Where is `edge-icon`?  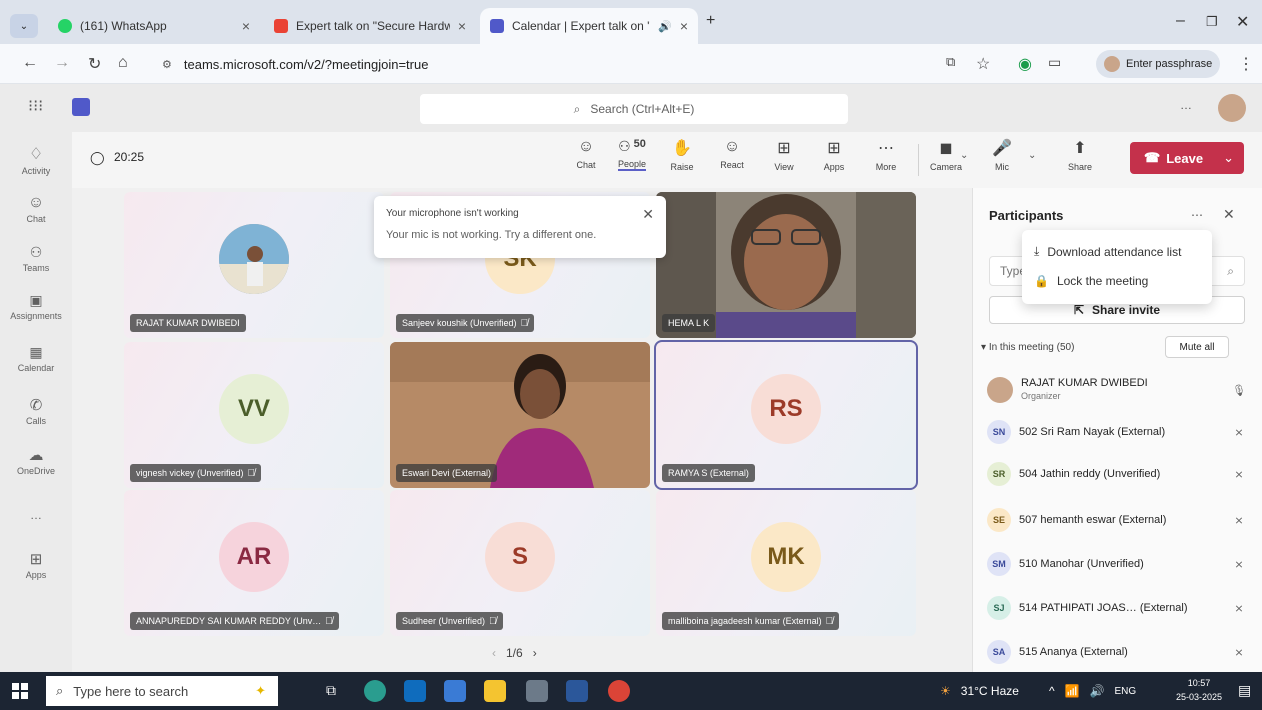
edge-icon is located at coordinates (375, 691).